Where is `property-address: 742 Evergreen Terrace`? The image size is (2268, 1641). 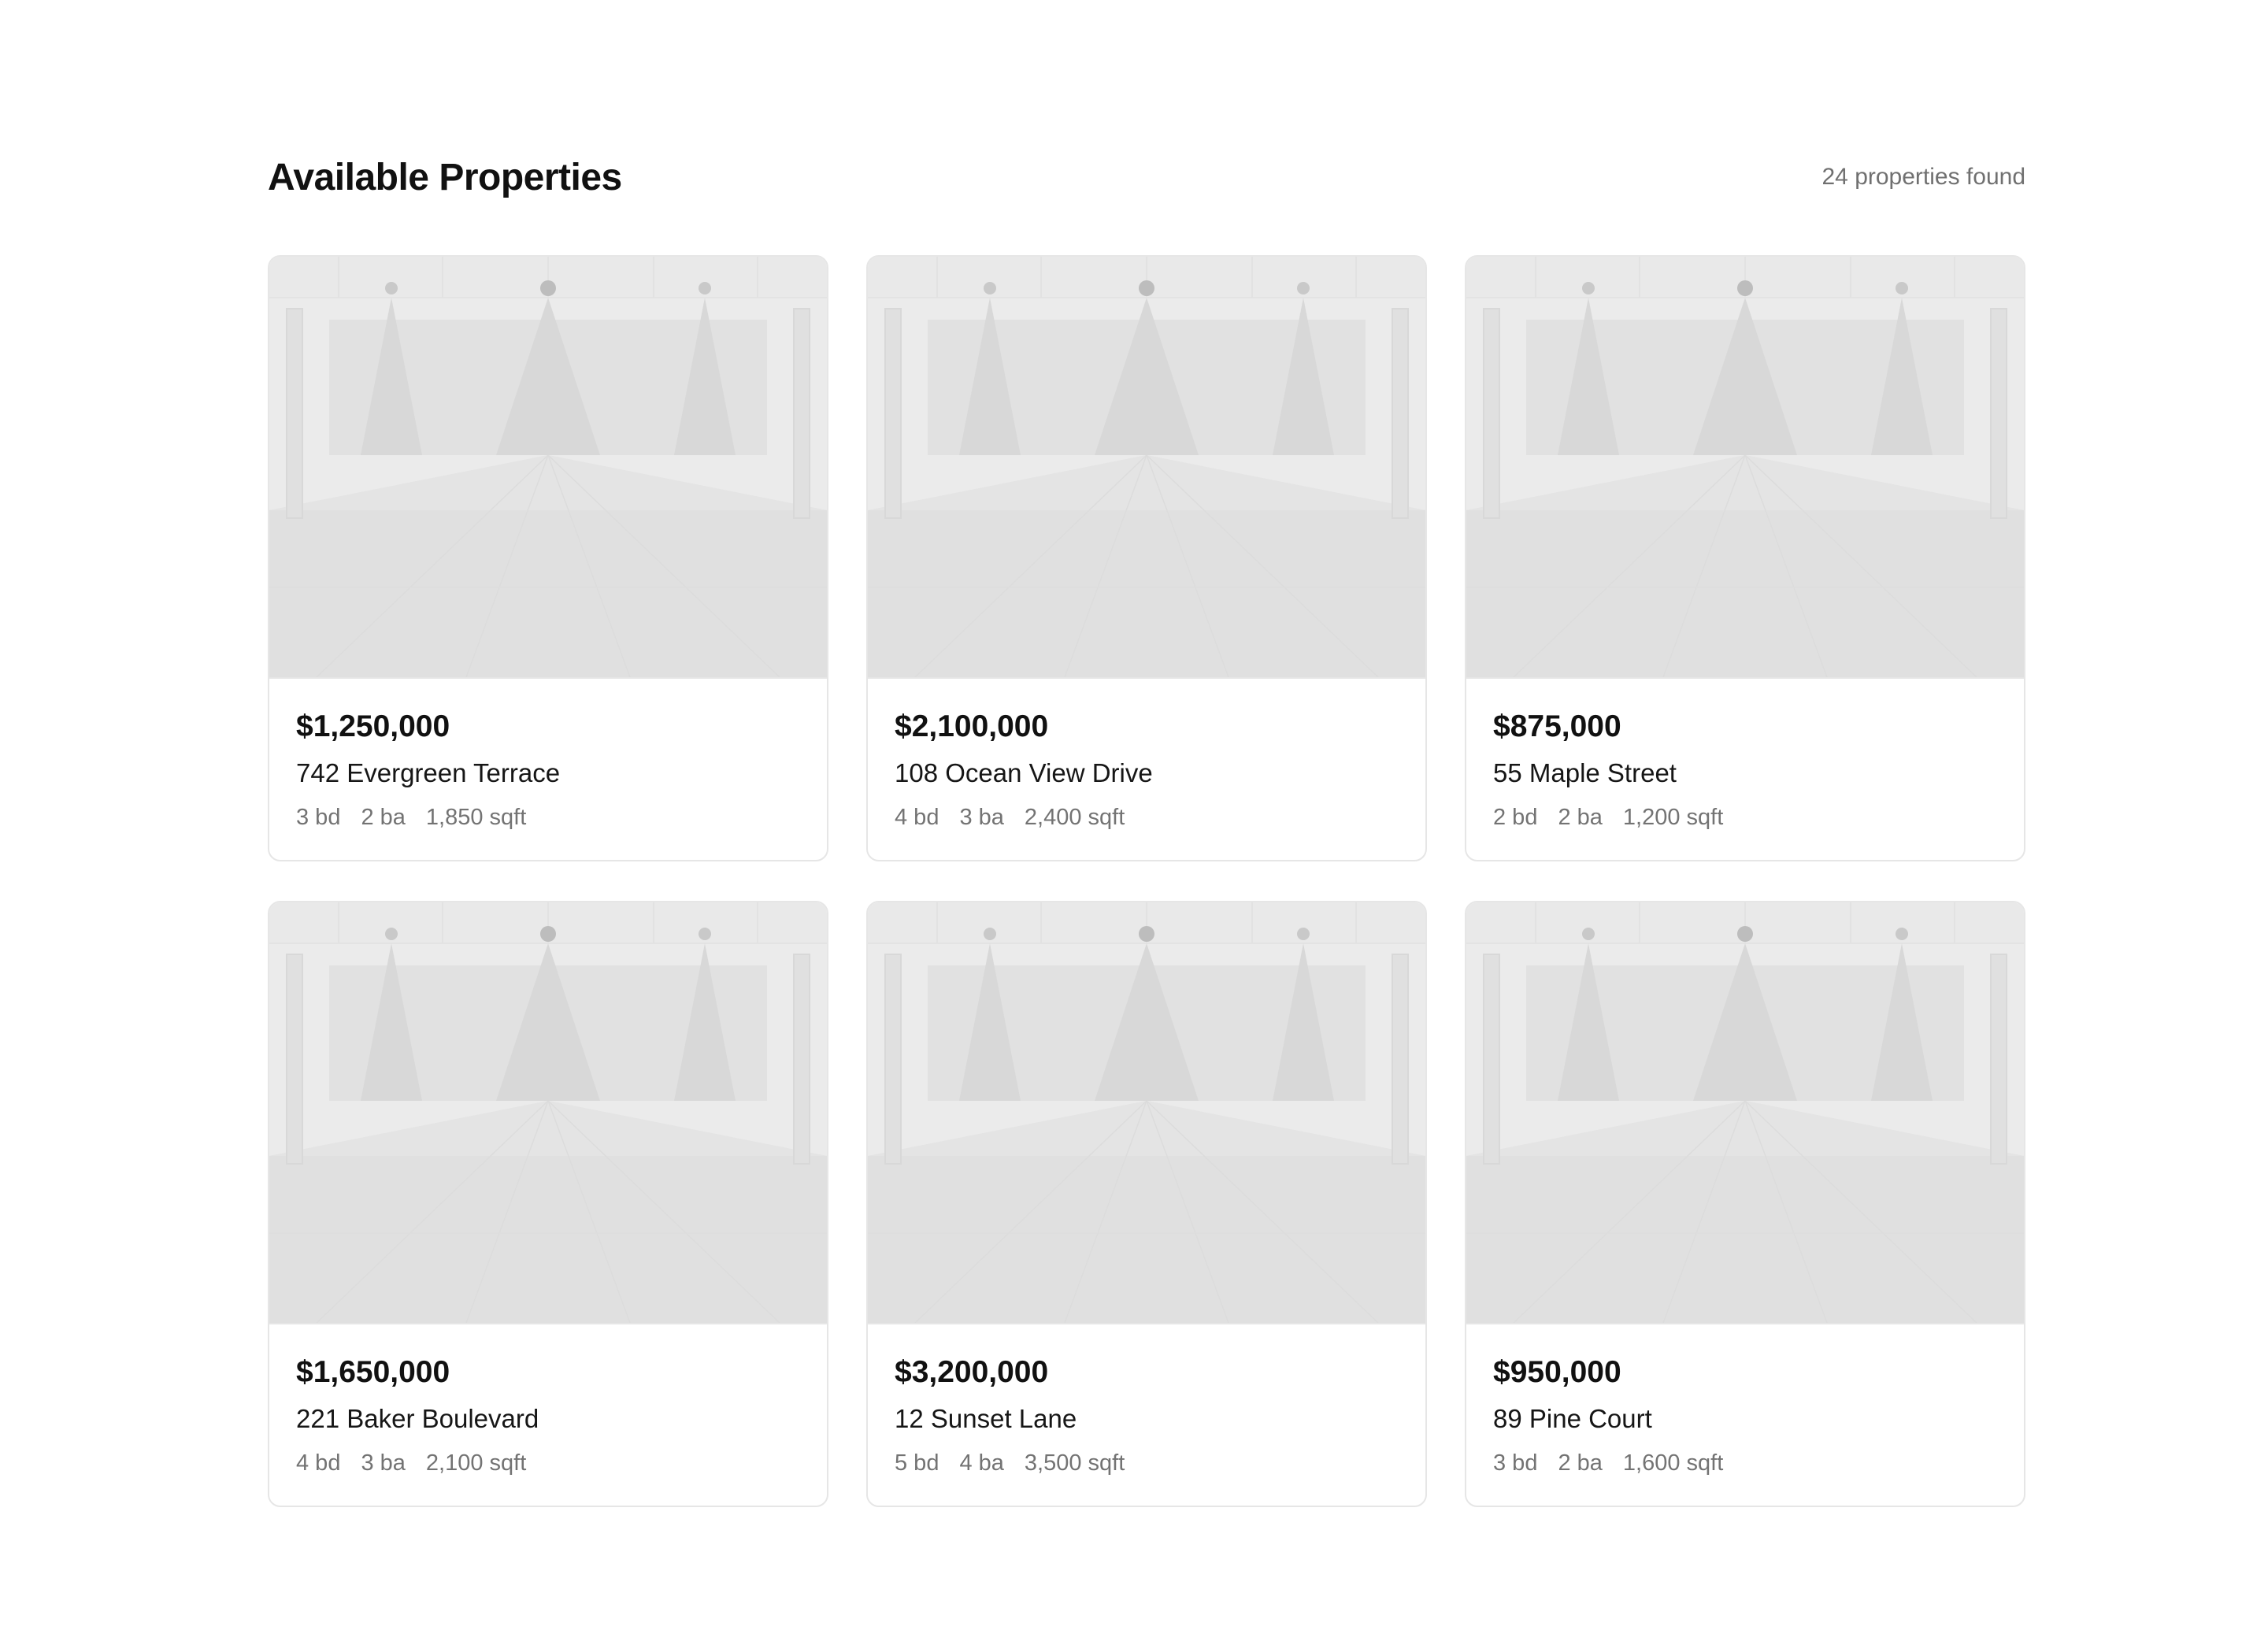
property-address: 742 Evergreen Terrace is located at coordinates (428, 772).